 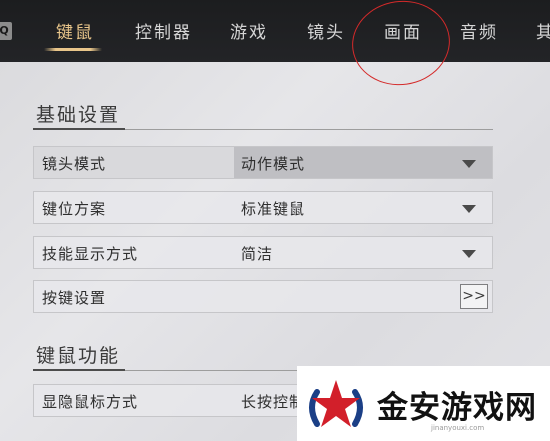 I want to click on tab-controller: 控制器, so click(x=163, y=32).